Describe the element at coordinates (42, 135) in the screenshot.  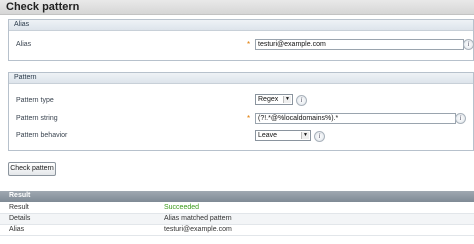
I see `pattern-behavior-label: Pattern behavior` at that location.